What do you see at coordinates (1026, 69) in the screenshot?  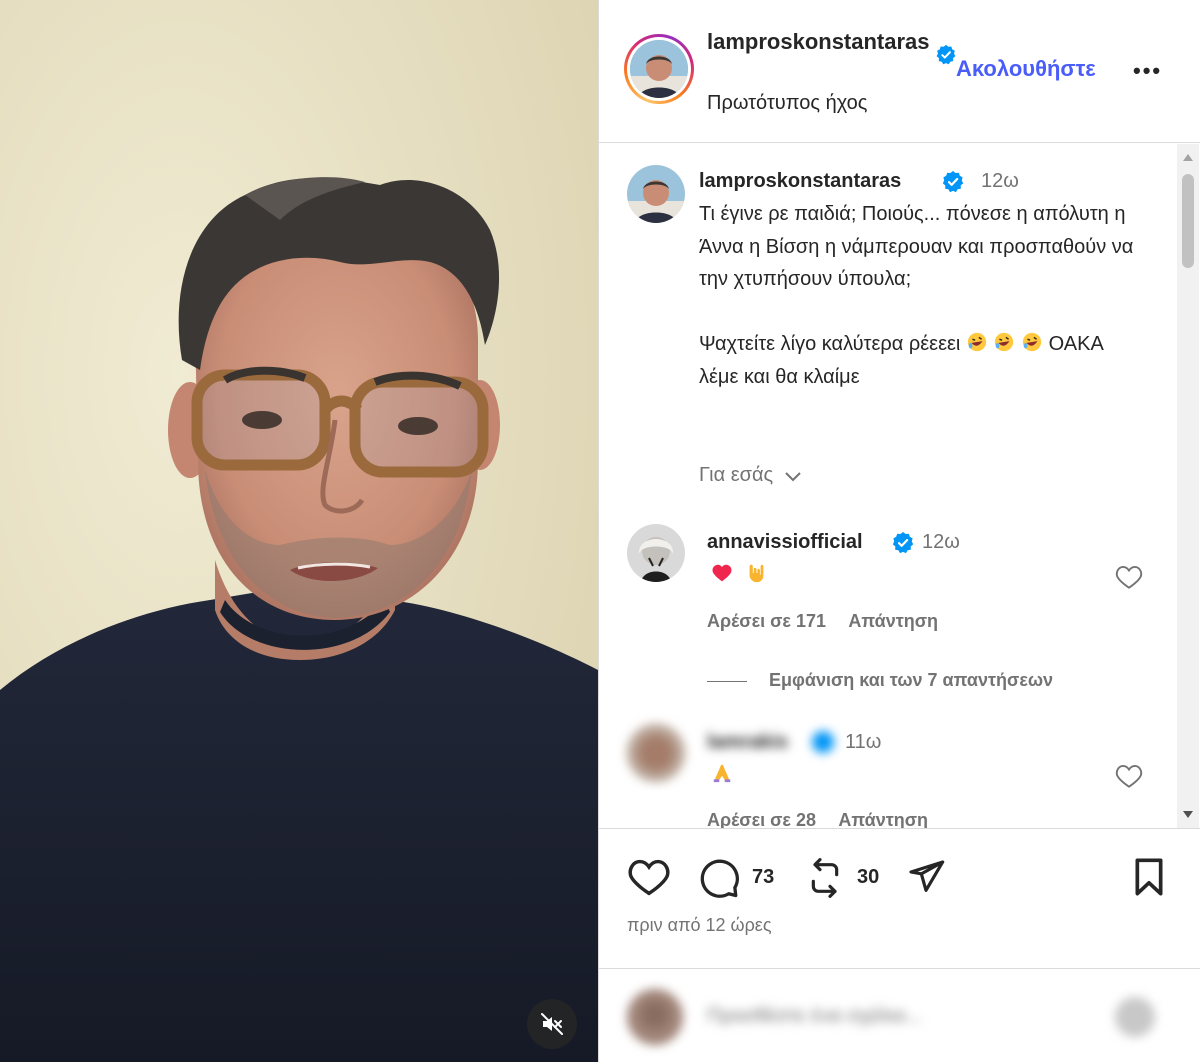 I see `follow-button: Ακολουθήστε` at bounding box center [1026, 69].